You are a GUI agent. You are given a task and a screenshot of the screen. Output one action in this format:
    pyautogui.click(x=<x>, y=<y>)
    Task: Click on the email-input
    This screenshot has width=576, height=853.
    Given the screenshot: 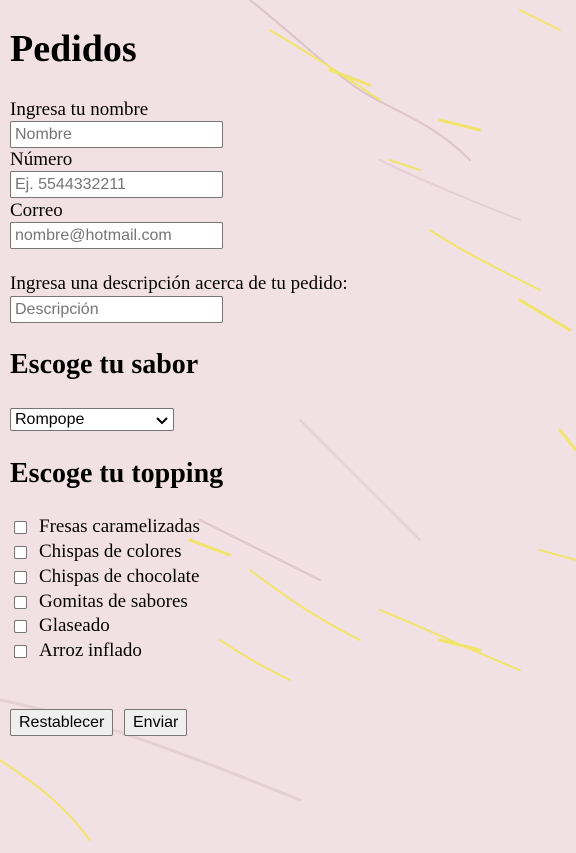 What is the action you would take?
    pyautogui.click(x=116, y=235)
    